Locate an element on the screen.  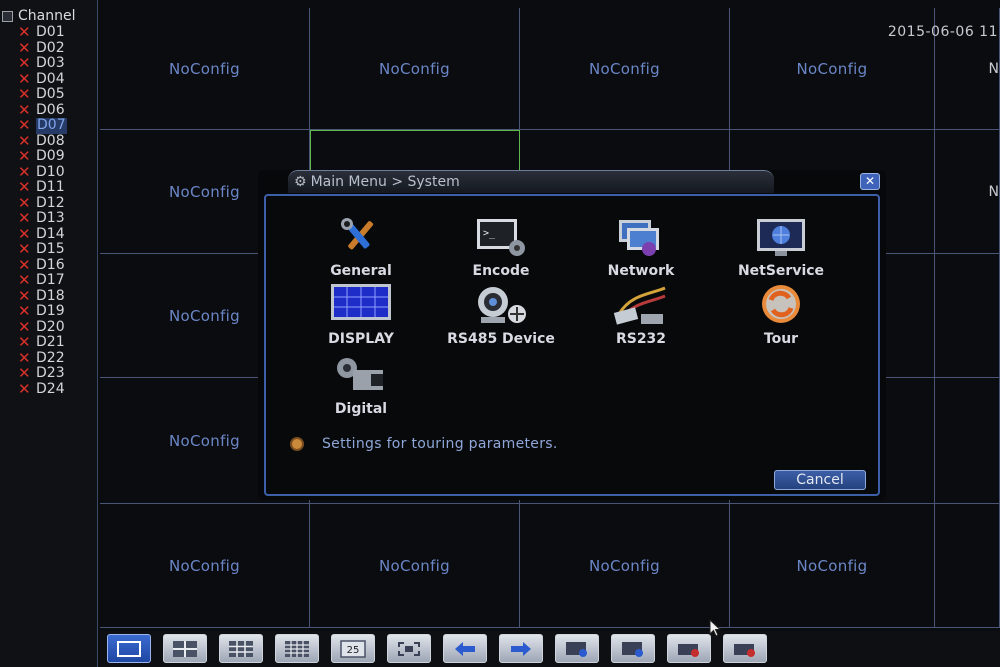
channel-header-label: Channel is located at coordinates (47, 16).